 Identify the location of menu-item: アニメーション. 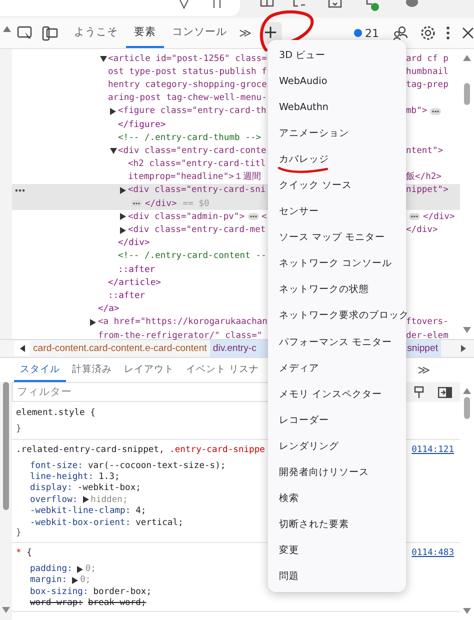
(337, 133).